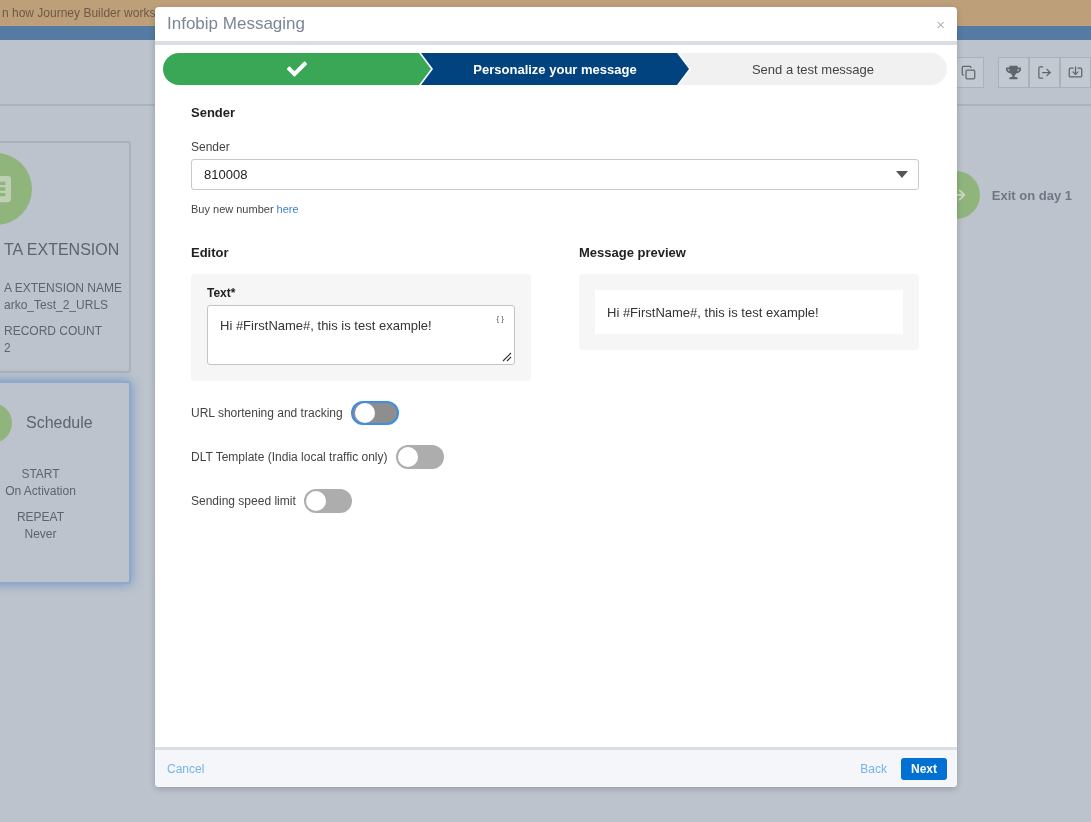 The image size is (1091, 822). What do you see at coordinates (40, 474) in the screenshot?
I see `field-label: START` at bounding box center [40, 474].